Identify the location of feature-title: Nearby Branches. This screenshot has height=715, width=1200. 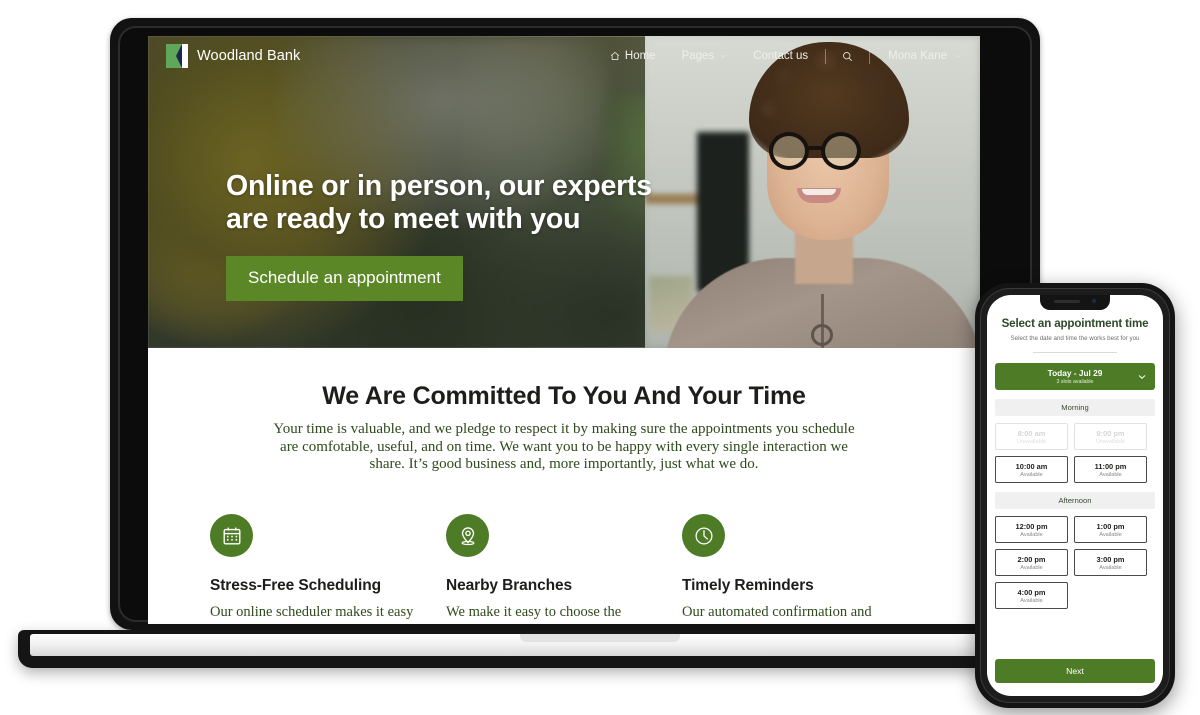
(509, 586).